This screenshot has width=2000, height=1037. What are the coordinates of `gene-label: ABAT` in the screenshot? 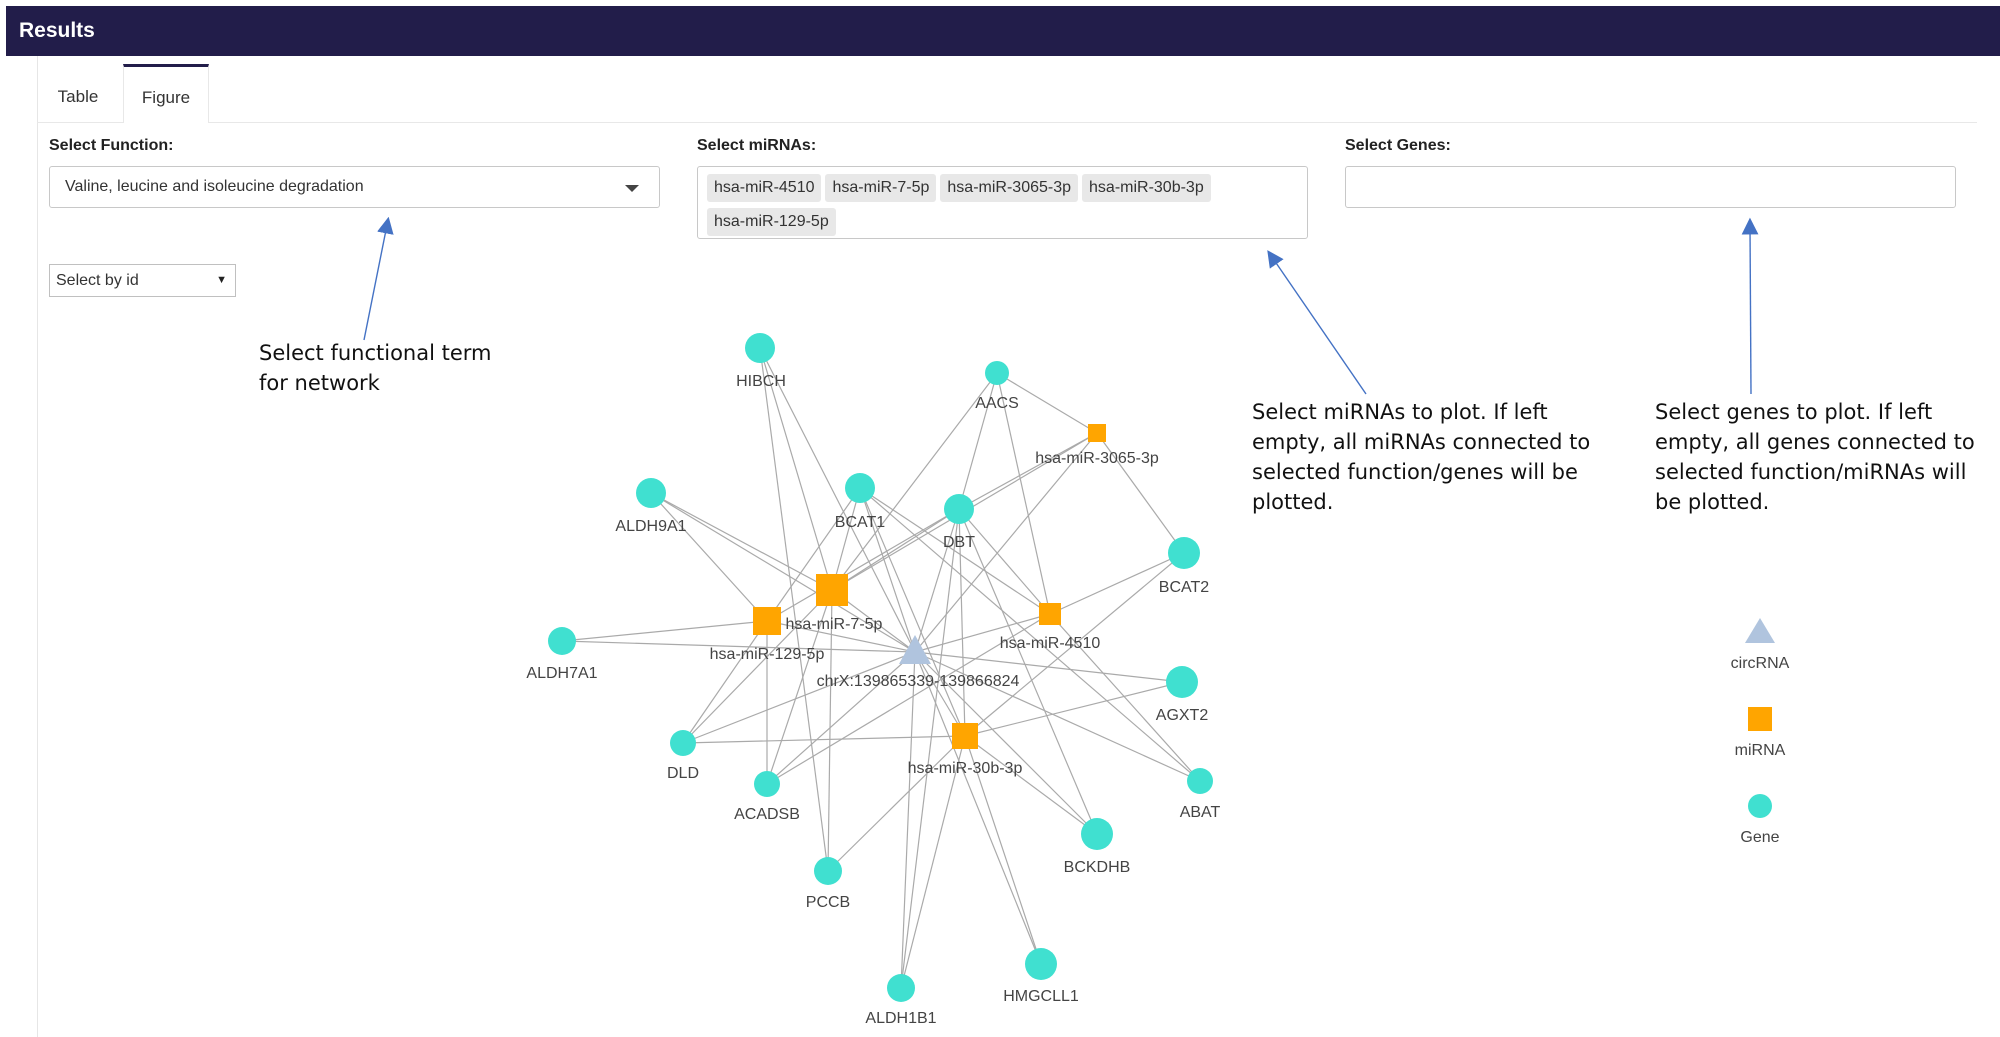 It's located at (1200, 812).